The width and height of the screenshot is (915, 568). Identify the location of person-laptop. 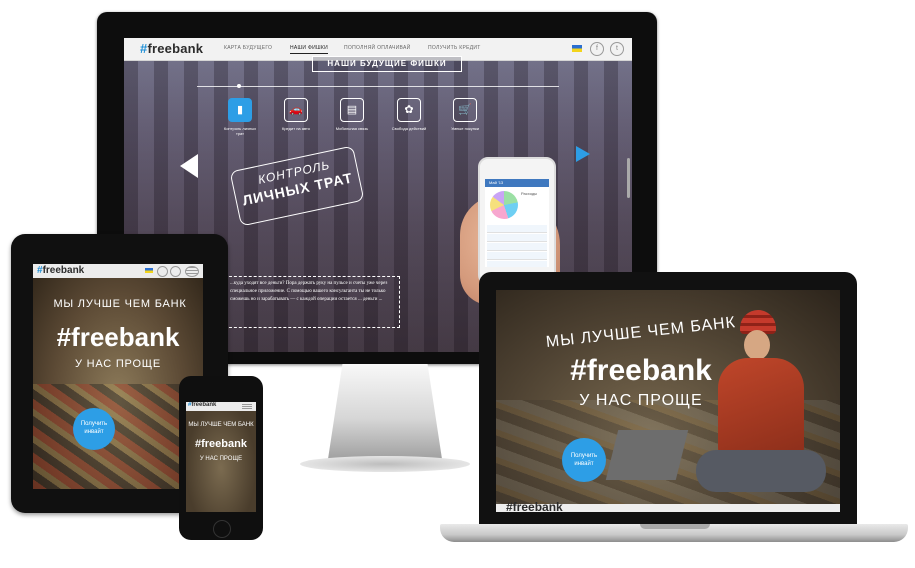
(647, 455).